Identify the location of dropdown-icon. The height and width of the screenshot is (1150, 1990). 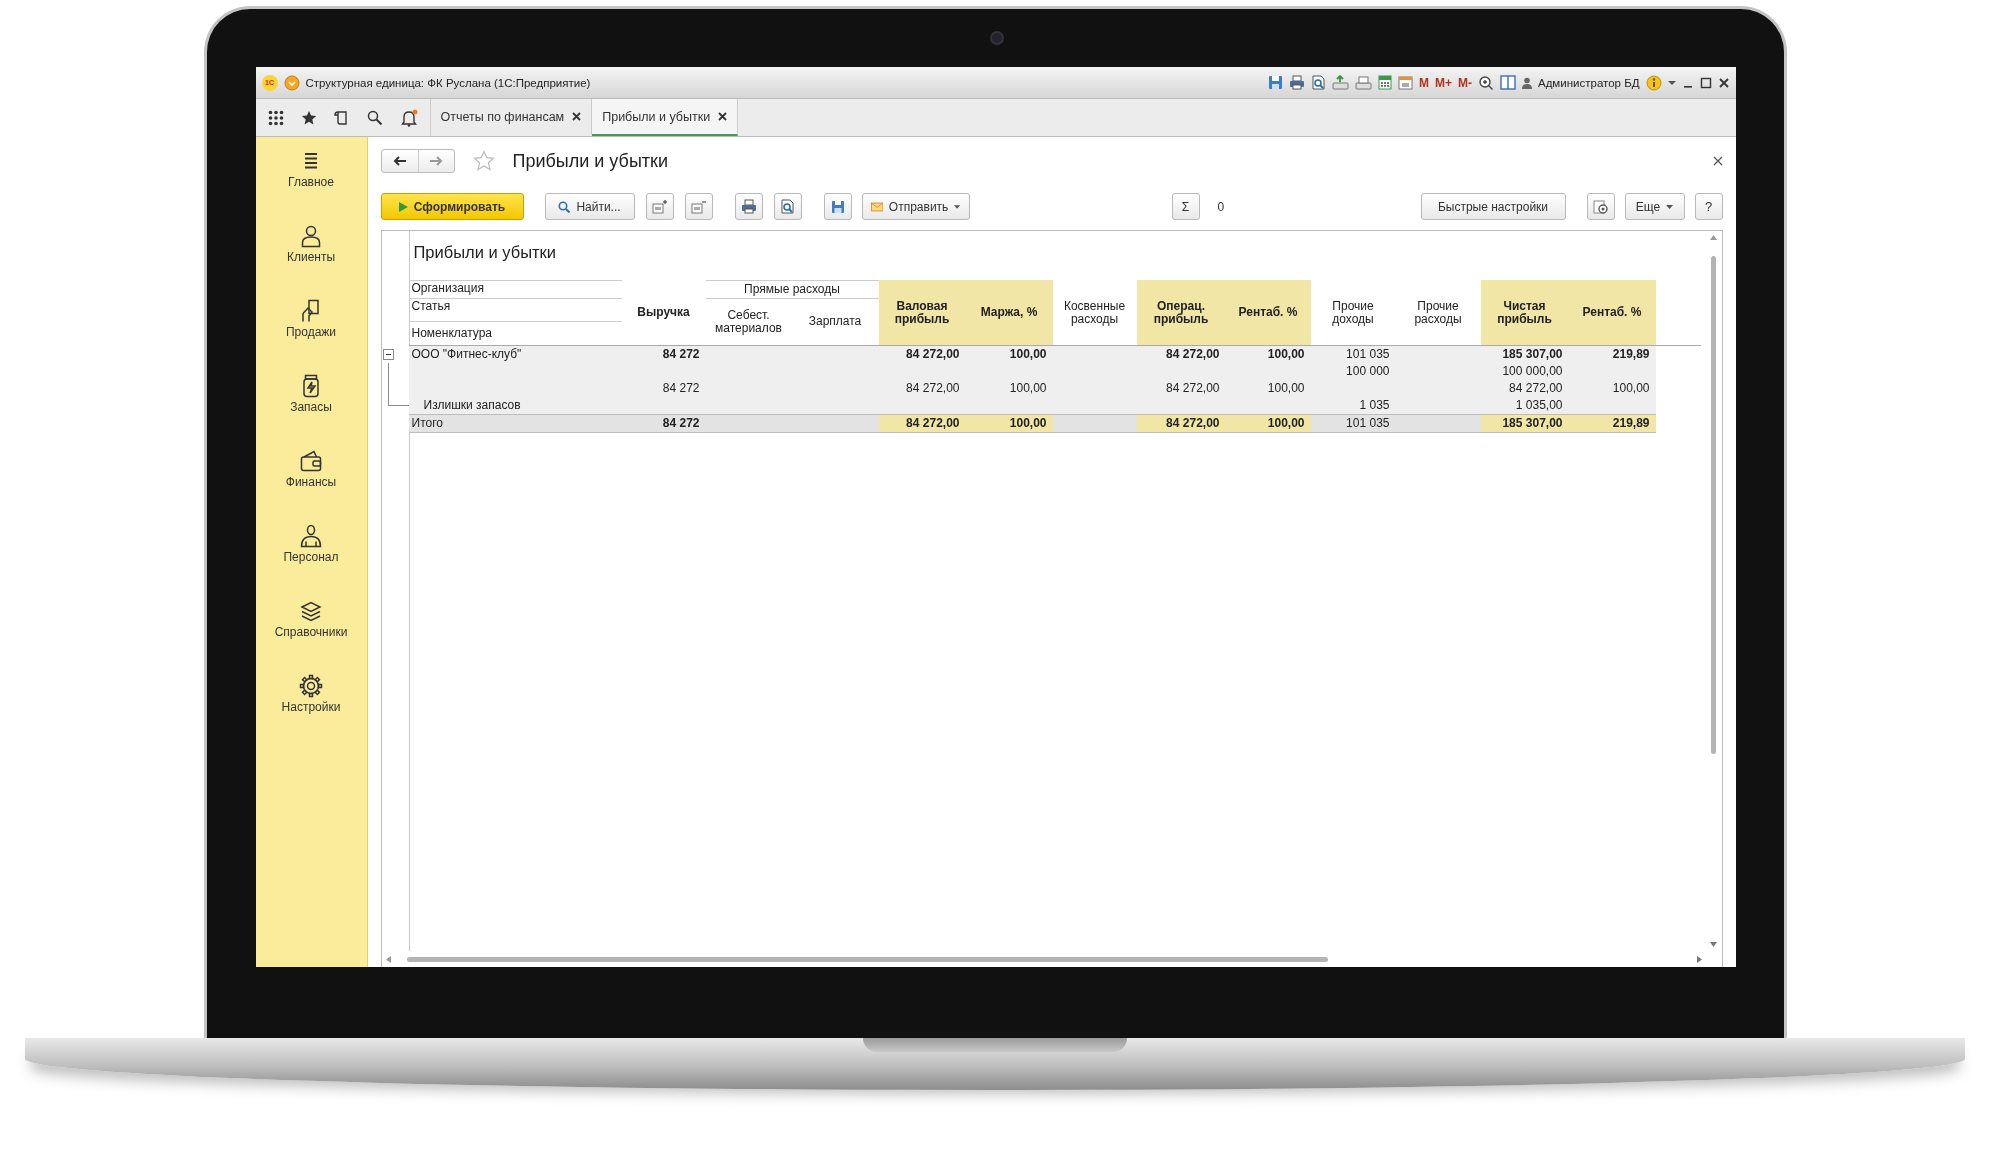
(291, 82).